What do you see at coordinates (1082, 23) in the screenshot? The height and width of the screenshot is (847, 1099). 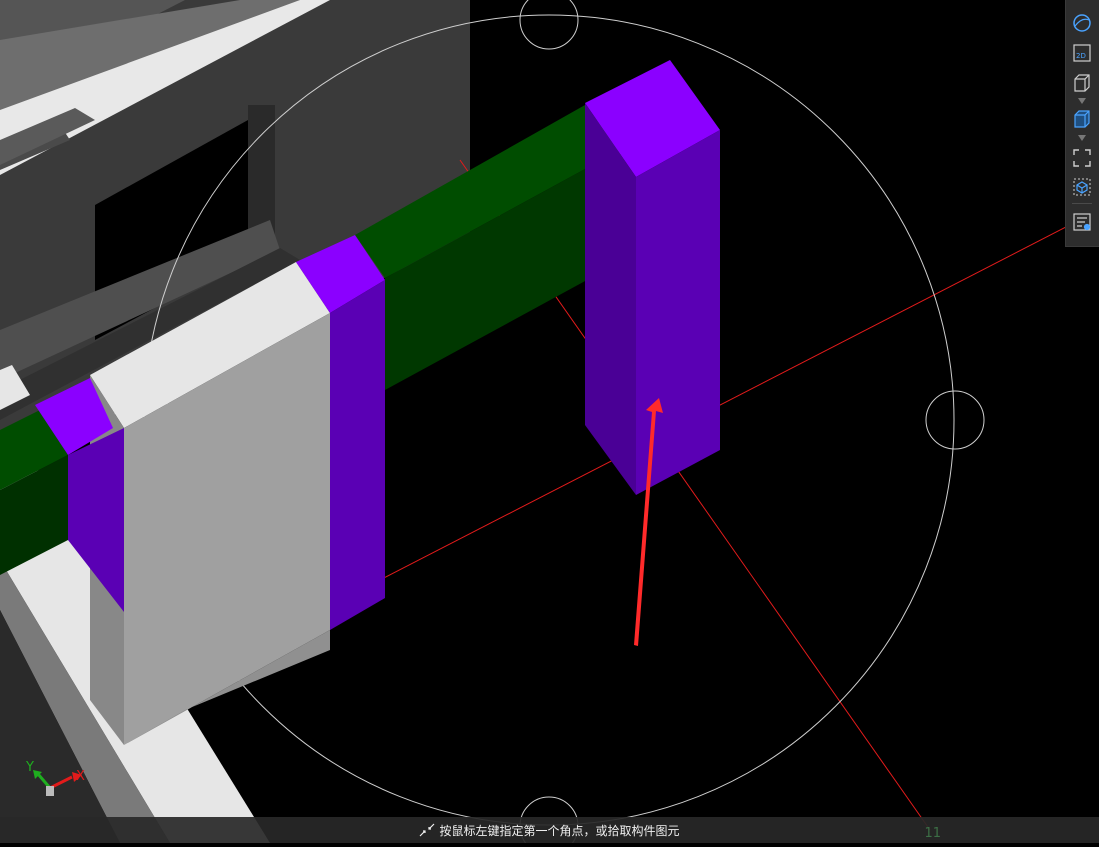 I see `orbit-view-icon` at bounding box center [1082, 23].